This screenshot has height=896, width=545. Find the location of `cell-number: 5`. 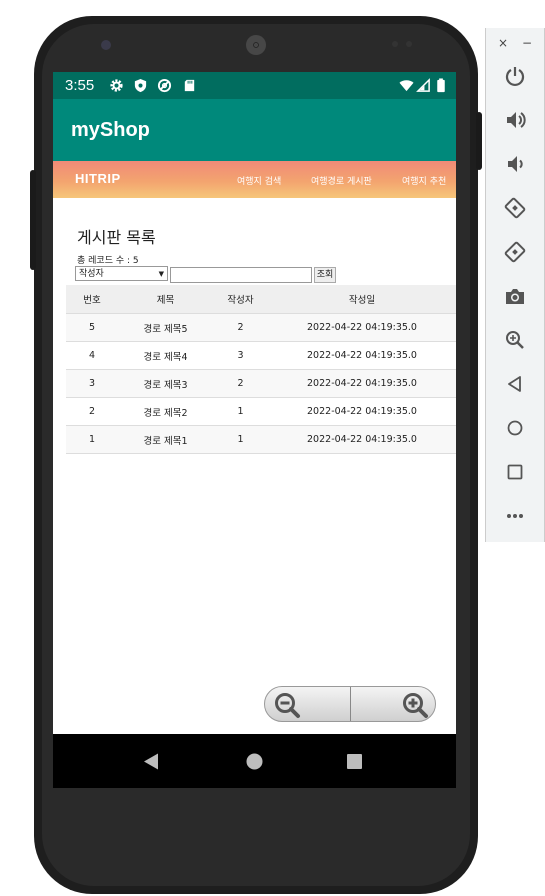

cell-number: 5 is located at coordinates (92, 327).